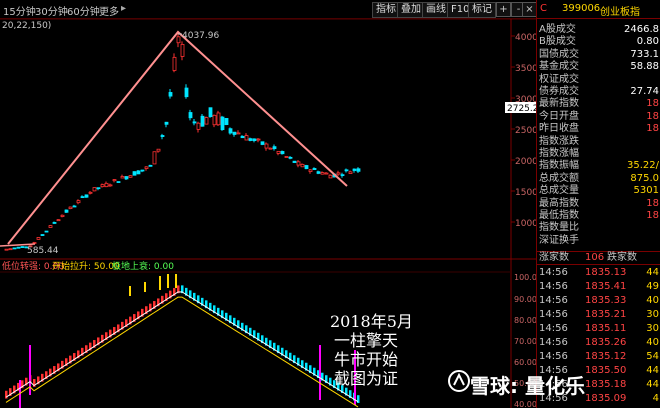 This screenshot has width=660, height=408. I want to click on sub-tick: 100.00, so click(525, 277).